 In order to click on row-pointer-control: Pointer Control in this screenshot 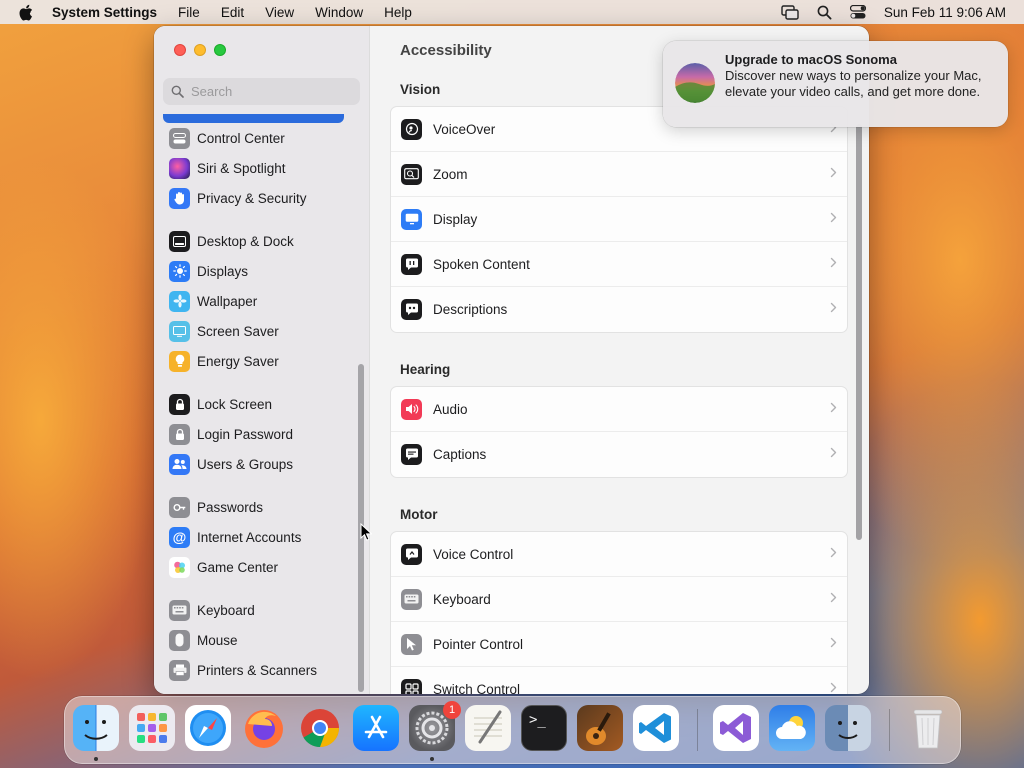, I will do `click(619, 644)`.